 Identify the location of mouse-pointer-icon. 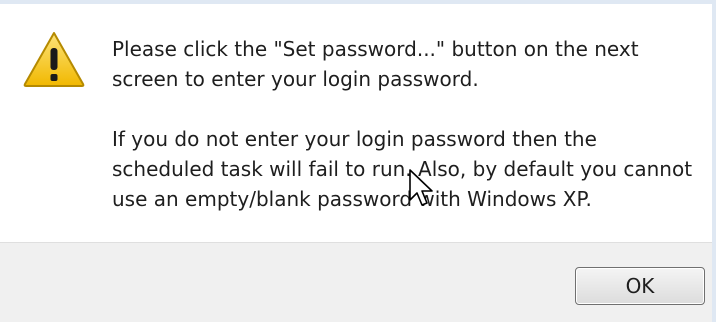
(421, 187).